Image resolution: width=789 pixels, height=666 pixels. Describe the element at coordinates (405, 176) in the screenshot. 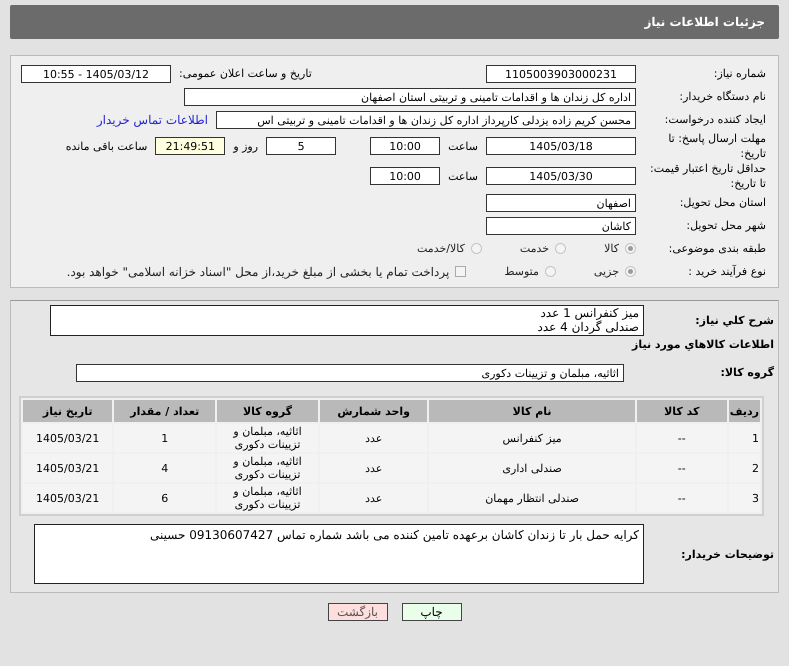

I see `validity-time-field: 10:00` at that location.